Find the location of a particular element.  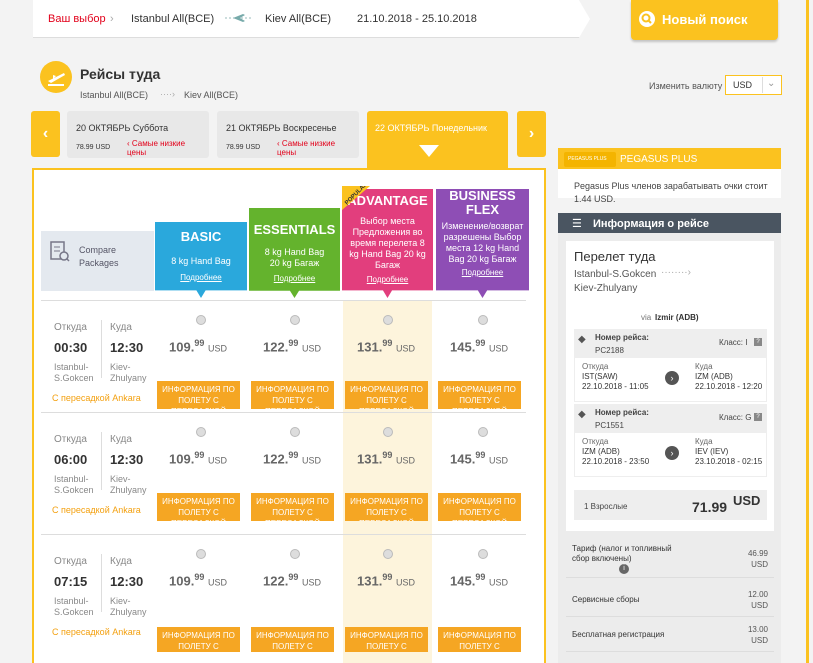

route-from: Istanbul All(BCE) is located at coordinates (114, 95).